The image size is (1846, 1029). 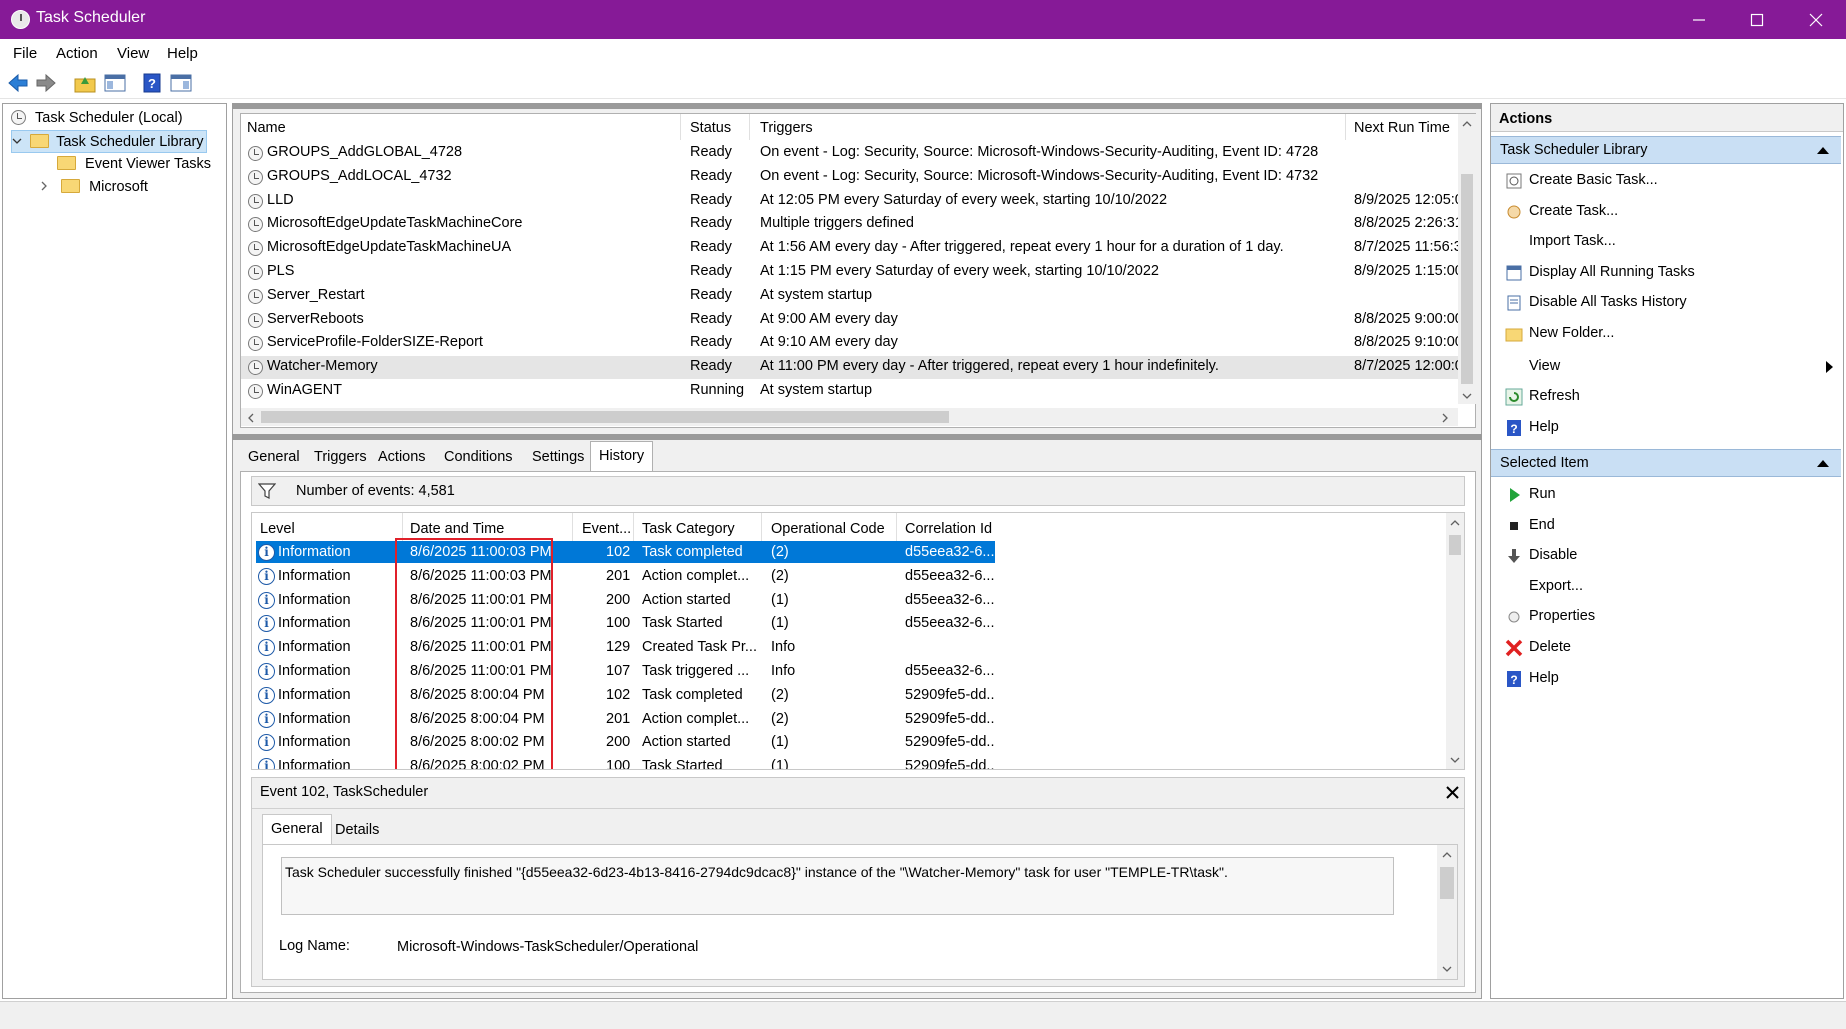 I want to click on action-display-all-running-tasks: Display All Running Tasks, so click(x=1666, y=272).